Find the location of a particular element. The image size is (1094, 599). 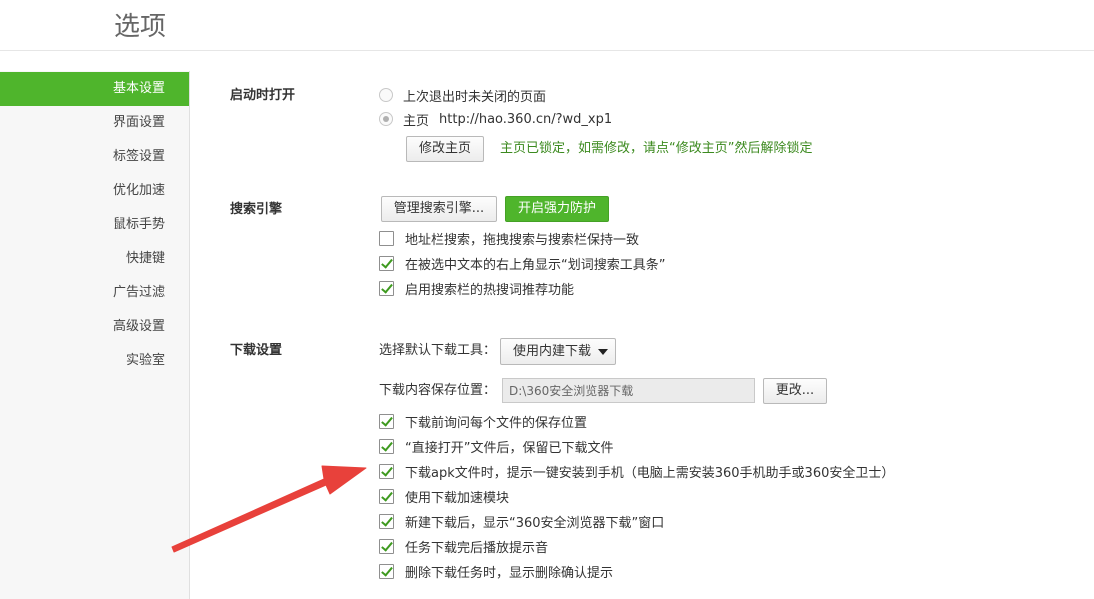

search-option-sync: 地址栏搜索，拖拽搜索与搜索栏保持一致 is located at coordinates (509, 238).